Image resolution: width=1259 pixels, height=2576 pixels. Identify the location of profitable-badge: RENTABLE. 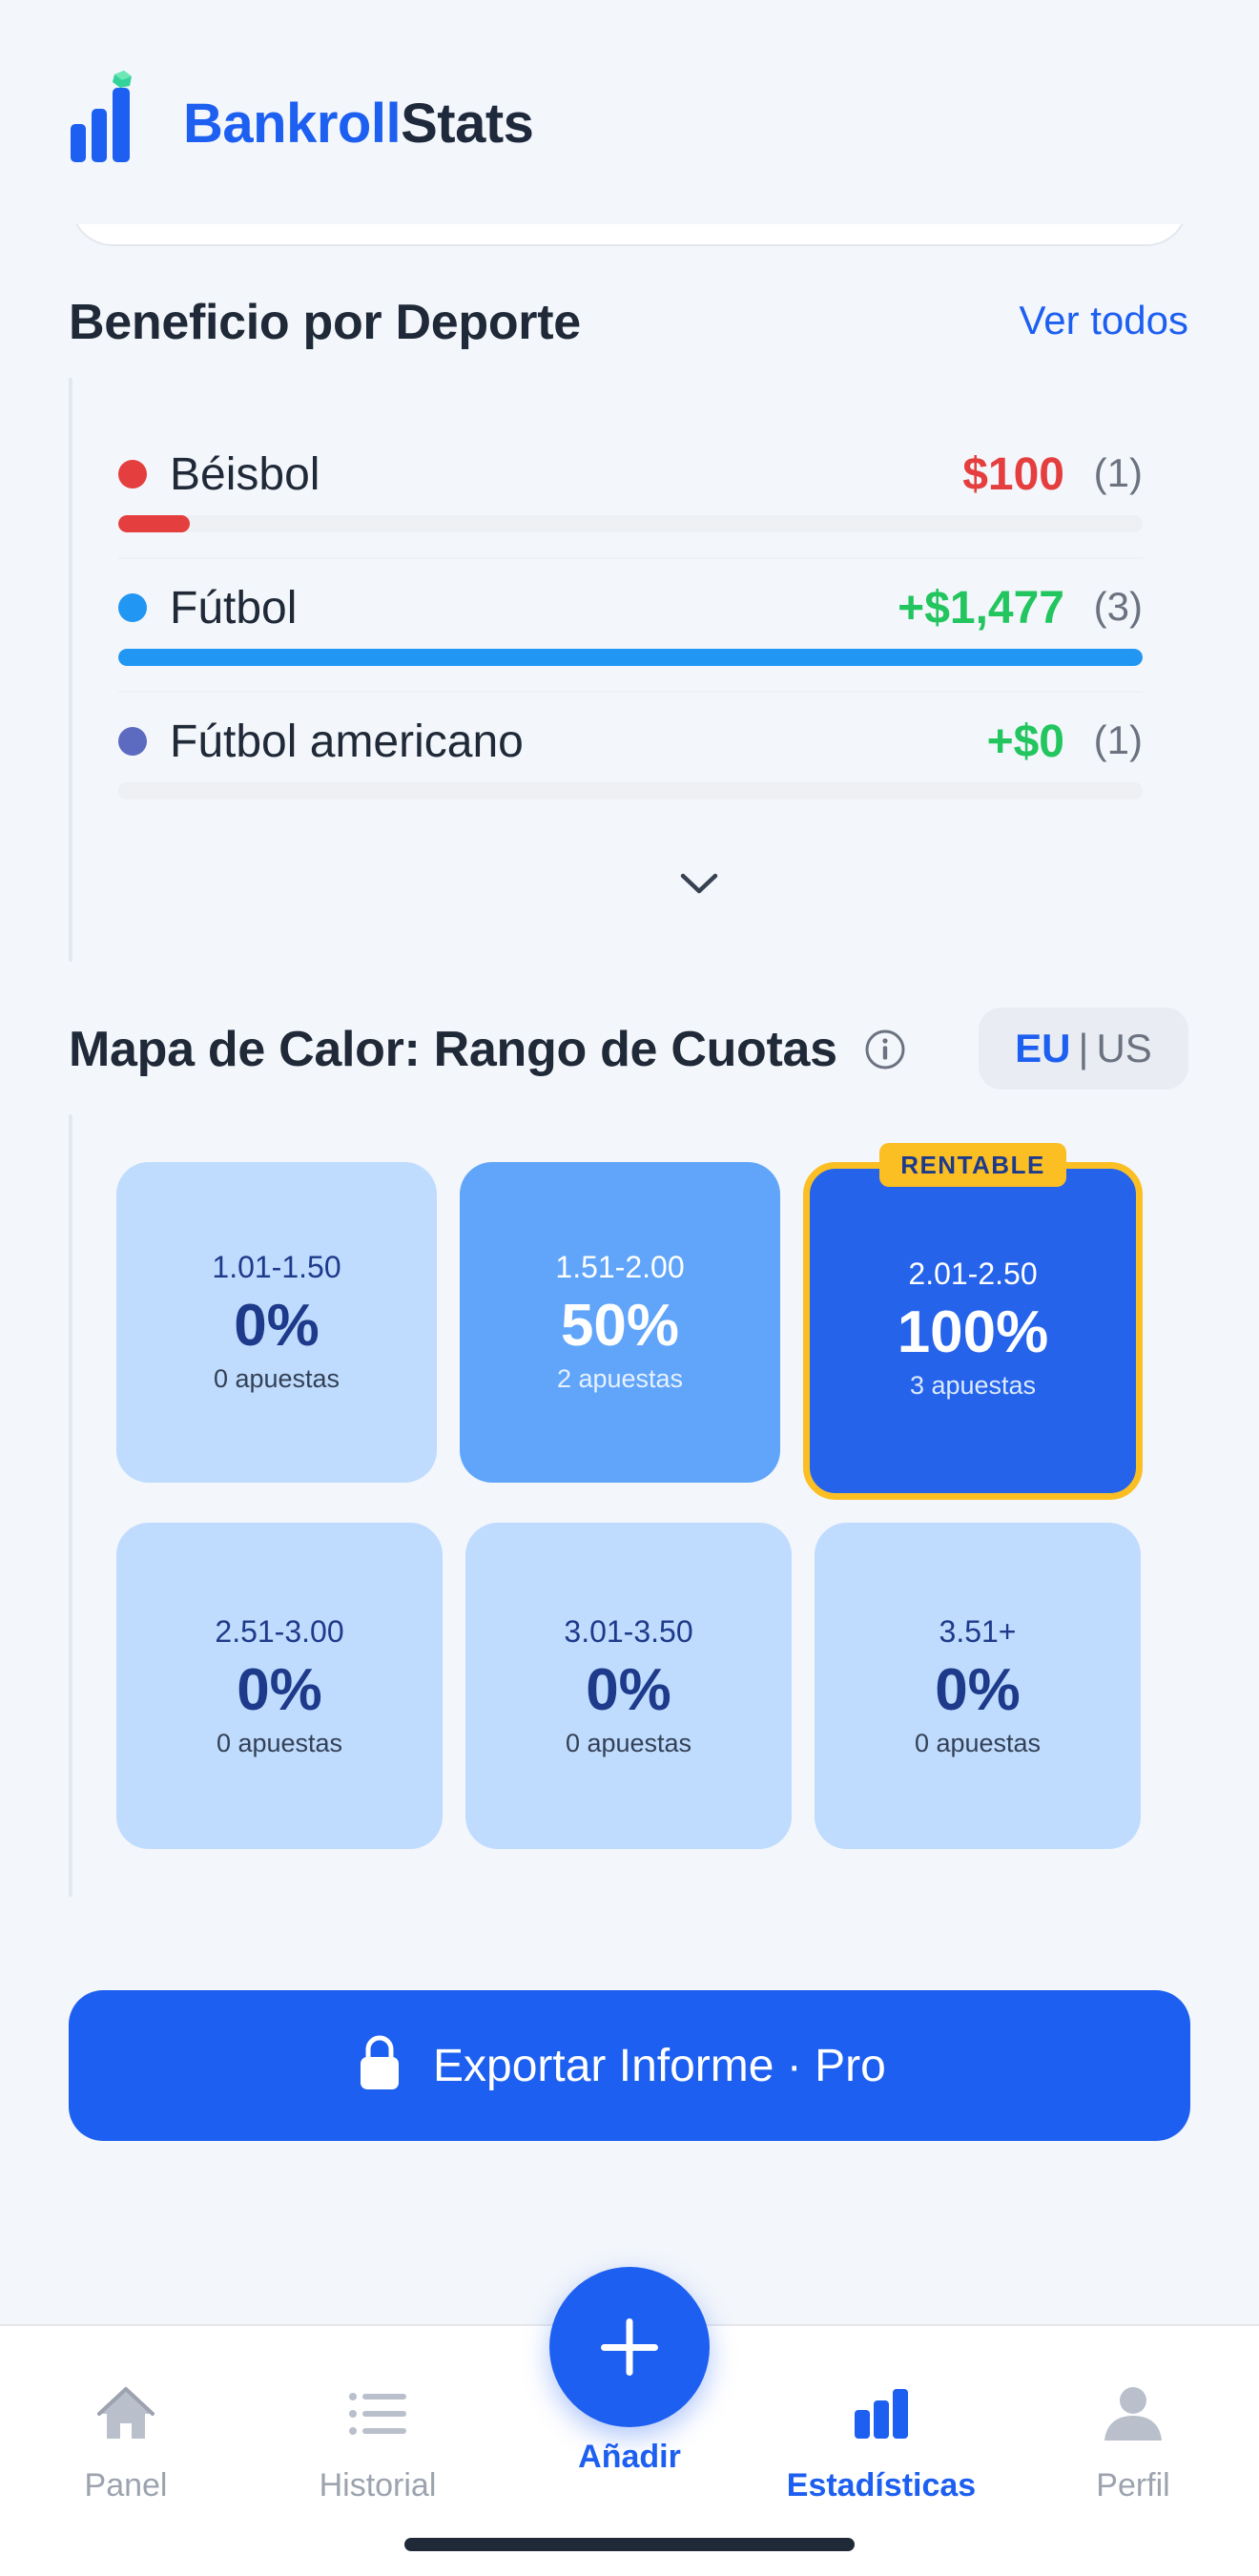
(972, 1165).